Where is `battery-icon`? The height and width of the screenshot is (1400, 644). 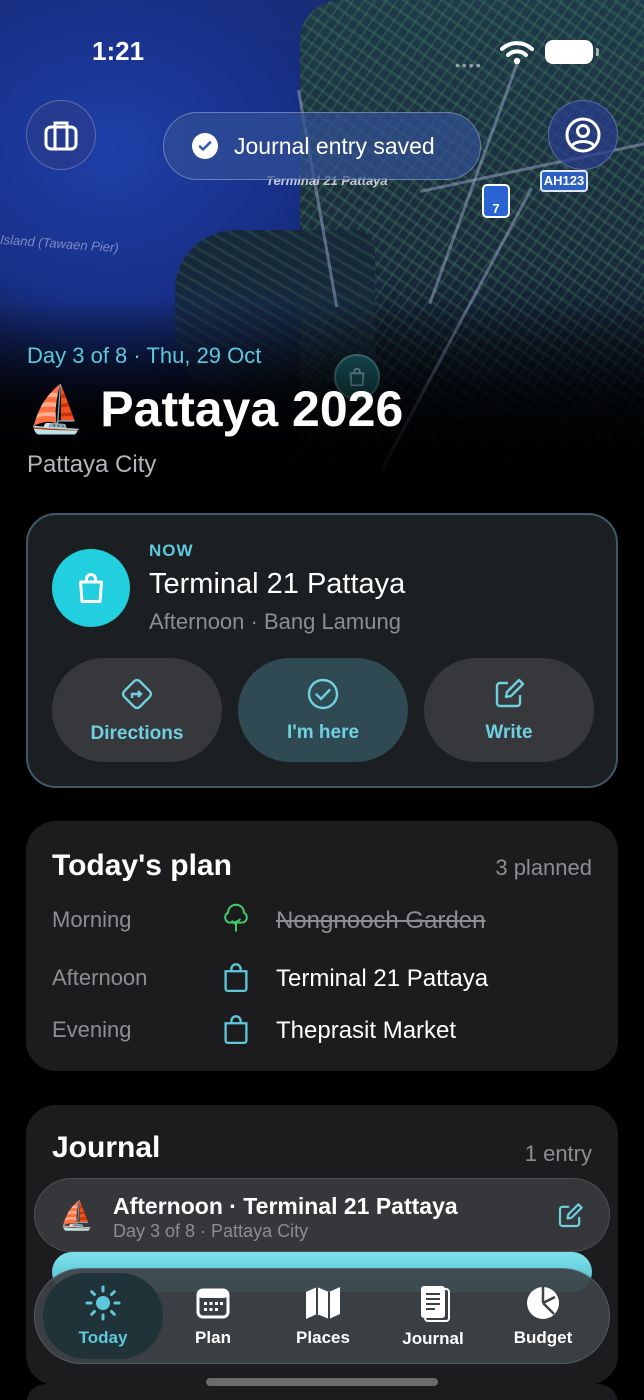
battery-icon is located at coordinates (572, 52).